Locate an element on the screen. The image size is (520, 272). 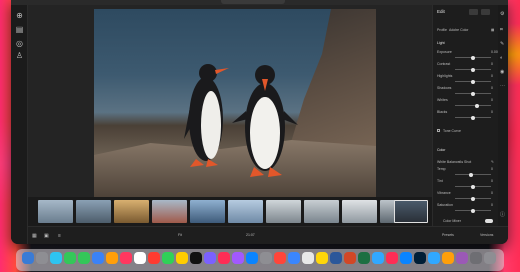
auto-button is located at coordinates (473, 12).